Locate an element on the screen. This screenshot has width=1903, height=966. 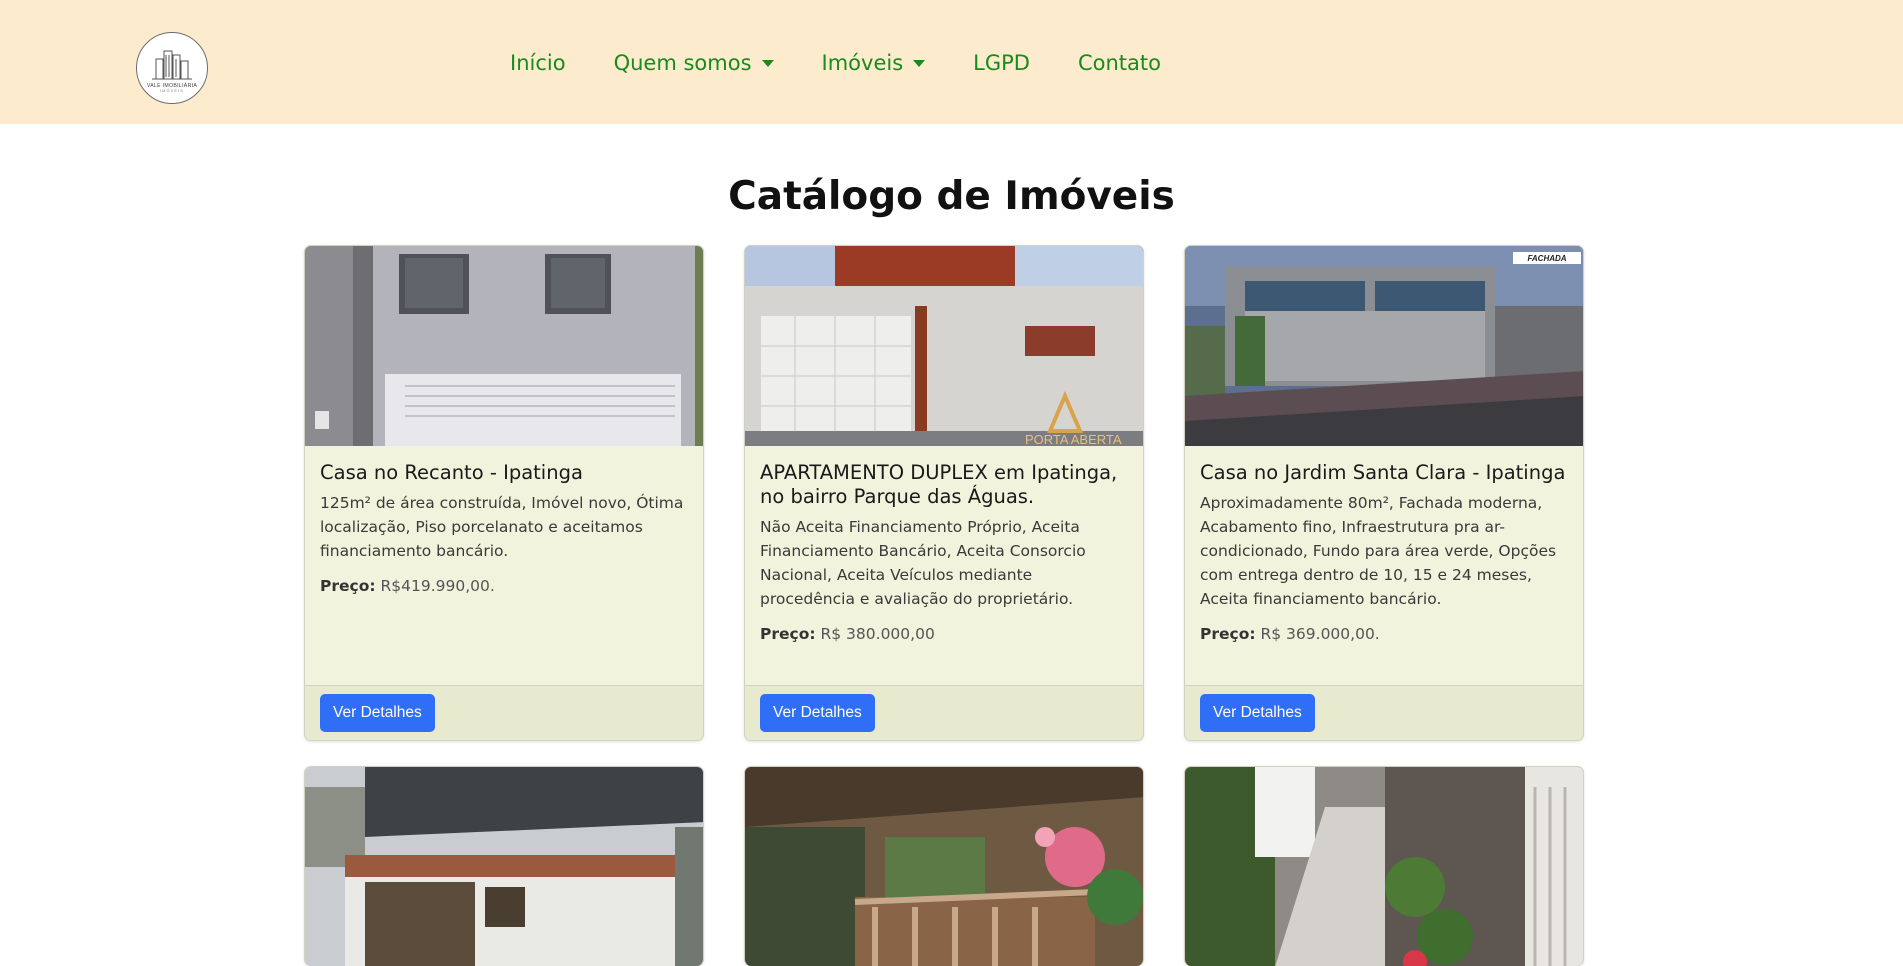
nav-item-imoveis: Imóveis is located at coordinates (874, 63).